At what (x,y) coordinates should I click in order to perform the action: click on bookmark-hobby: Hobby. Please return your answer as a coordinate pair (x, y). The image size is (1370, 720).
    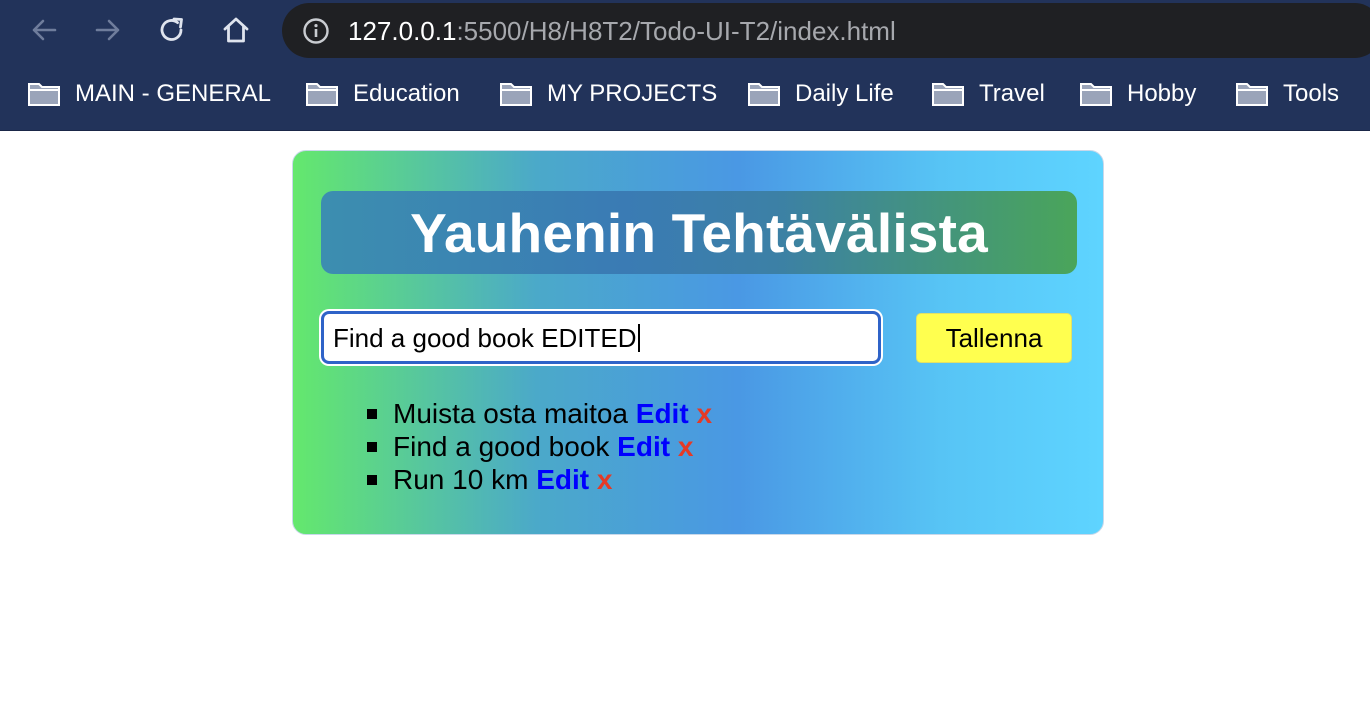
    Looking at the image, I should click on (1137, 94).